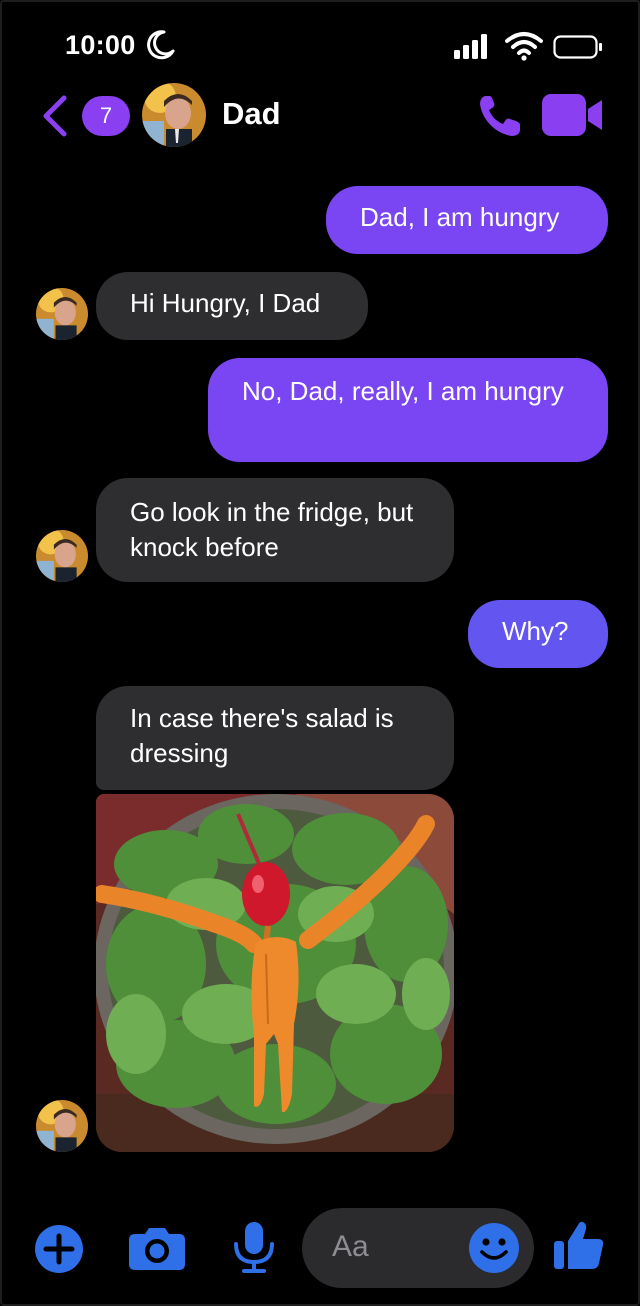  Describe the element at coordinates (174, 115) in the screenshot. I see `contact-avatar` at that location.